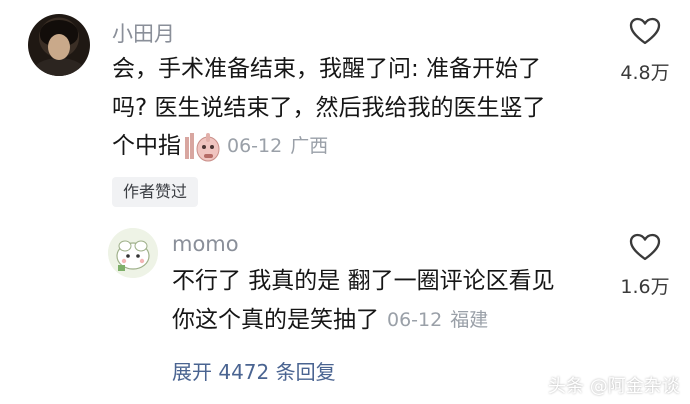  I want to click on avatar, so click(59, 45).